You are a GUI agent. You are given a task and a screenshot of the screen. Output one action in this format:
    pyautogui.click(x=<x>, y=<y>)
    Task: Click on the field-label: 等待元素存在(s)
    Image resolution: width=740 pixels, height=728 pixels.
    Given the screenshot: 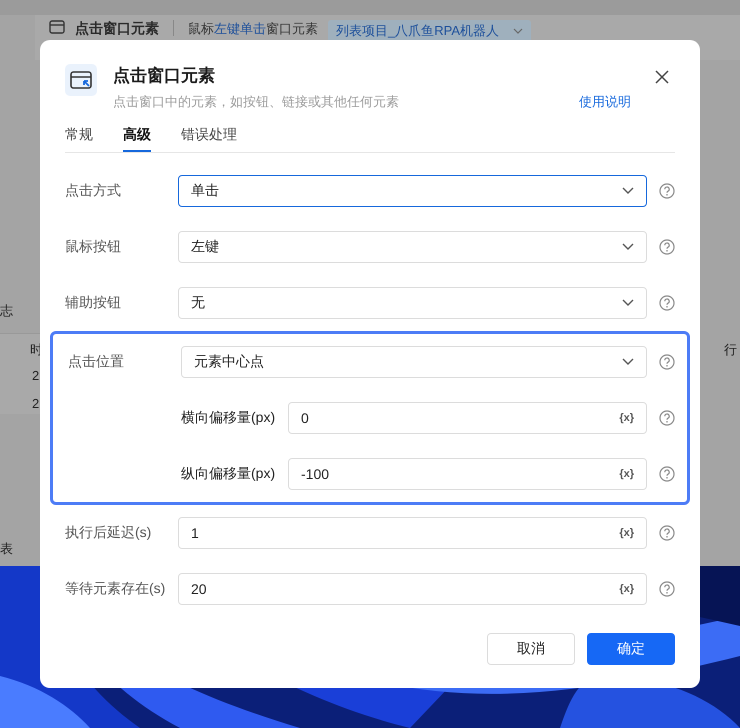 What is the action you would take?
    pyautogui.click(x=115, y=589)
    